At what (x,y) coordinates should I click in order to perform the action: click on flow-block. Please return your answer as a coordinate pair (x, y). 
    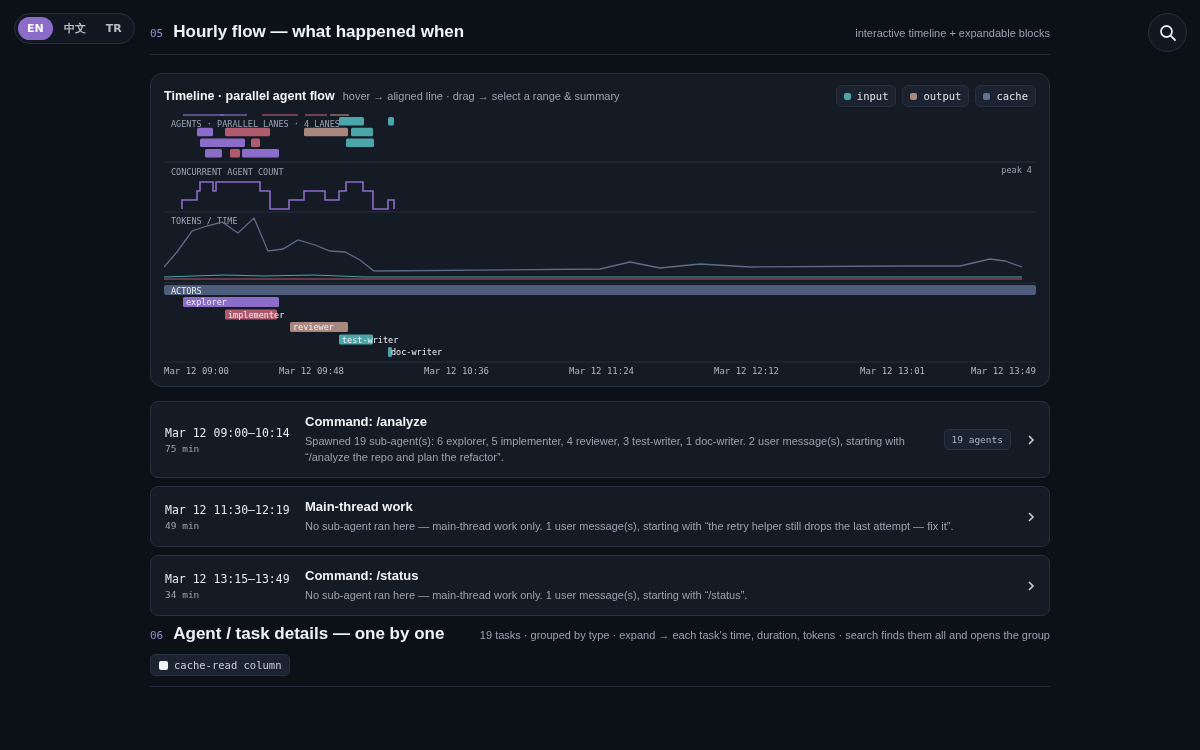
    Looking at the image, I should click on (600, 439).